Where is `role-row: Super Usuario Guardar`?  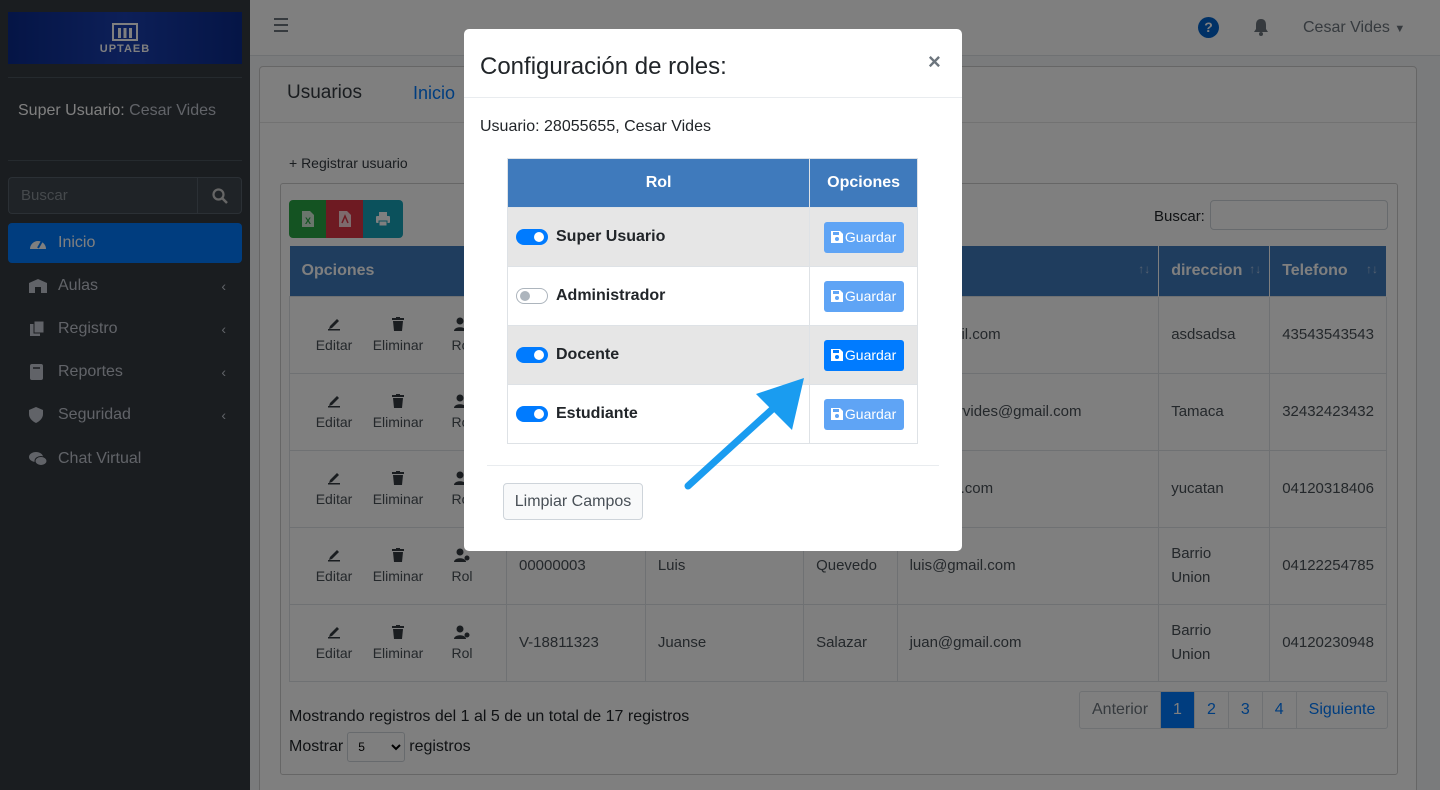 role-row: Super Usuario Guardar is located at coordinates (712, 237).